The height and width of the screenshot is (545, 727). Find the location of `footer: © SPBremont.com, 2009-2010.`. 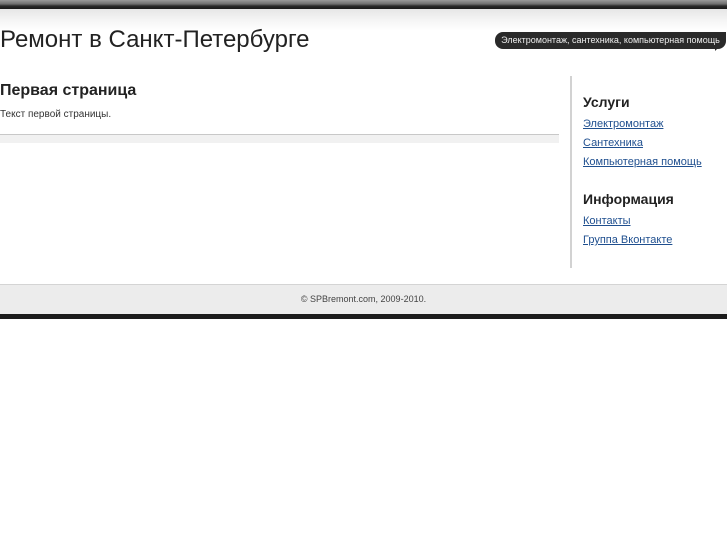

footer: © SPBremont.com, 2009-2010. is located at coordinates (363, 299).